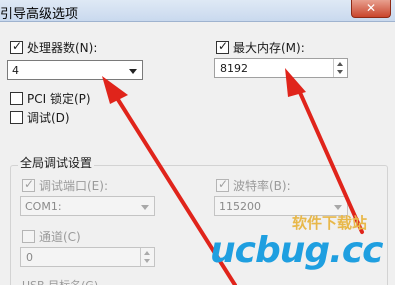 This screenshot has width=395, height=285. Describe the element at coordinates (73, 186) in the screenshot. I see `debug-port-label: 调试端口(E):` at that location.